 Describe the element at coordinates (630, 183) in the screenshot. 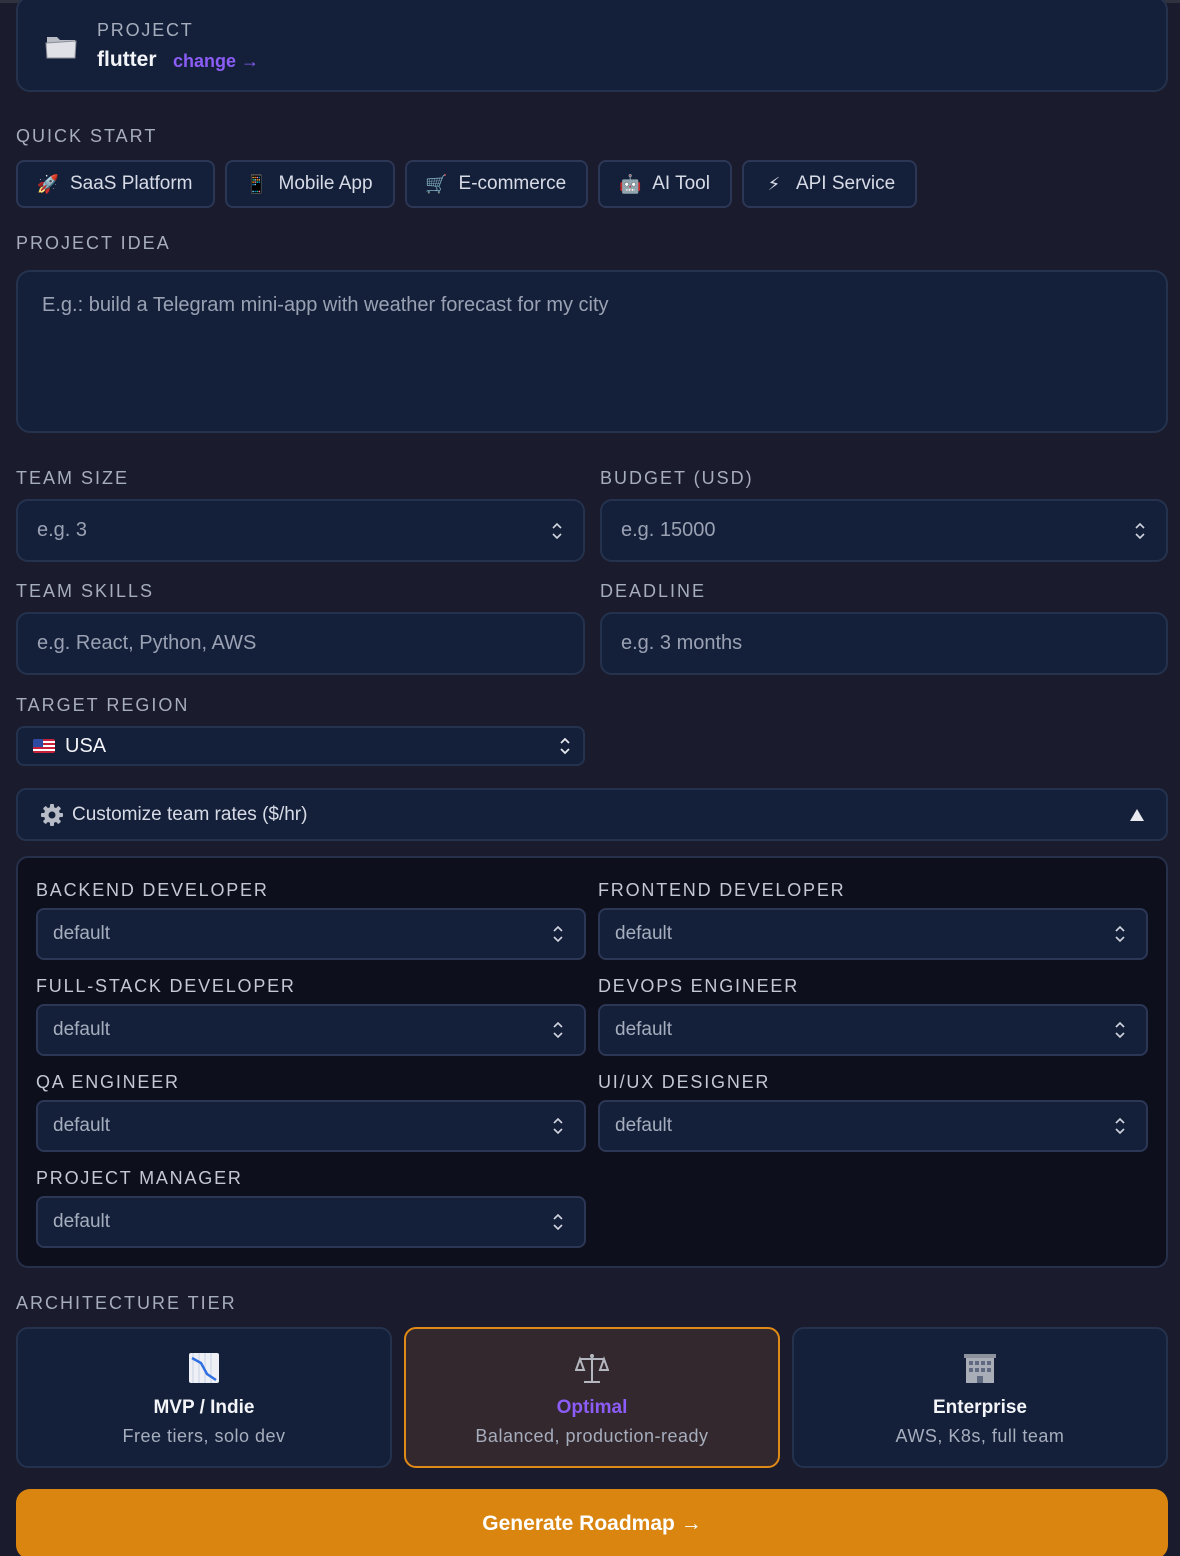

I see `robot-icon: 🤖` at that location.